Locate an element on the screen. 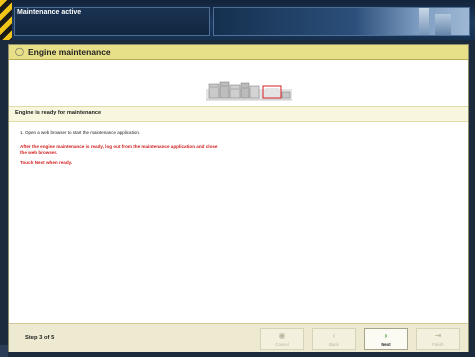  edge-decoration is located at coordinates (4, 351).